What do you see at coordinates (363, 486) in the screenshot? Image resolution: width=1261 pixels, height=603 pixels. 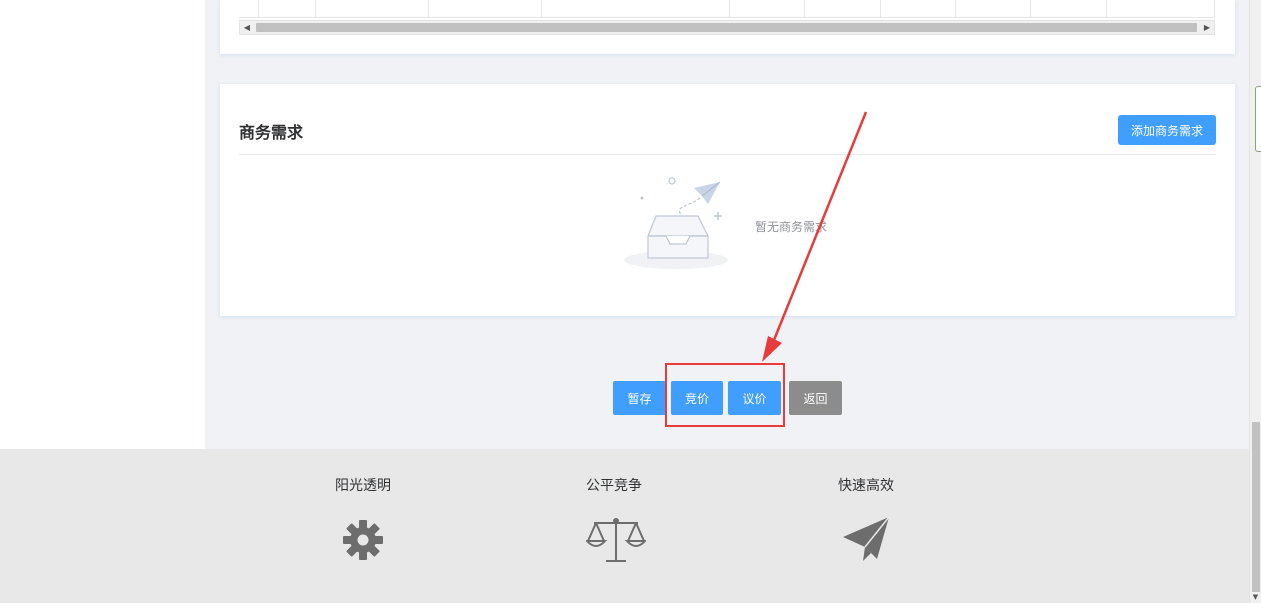 I see `feature-label: 阳光透明` at bounding box center [363, 486].